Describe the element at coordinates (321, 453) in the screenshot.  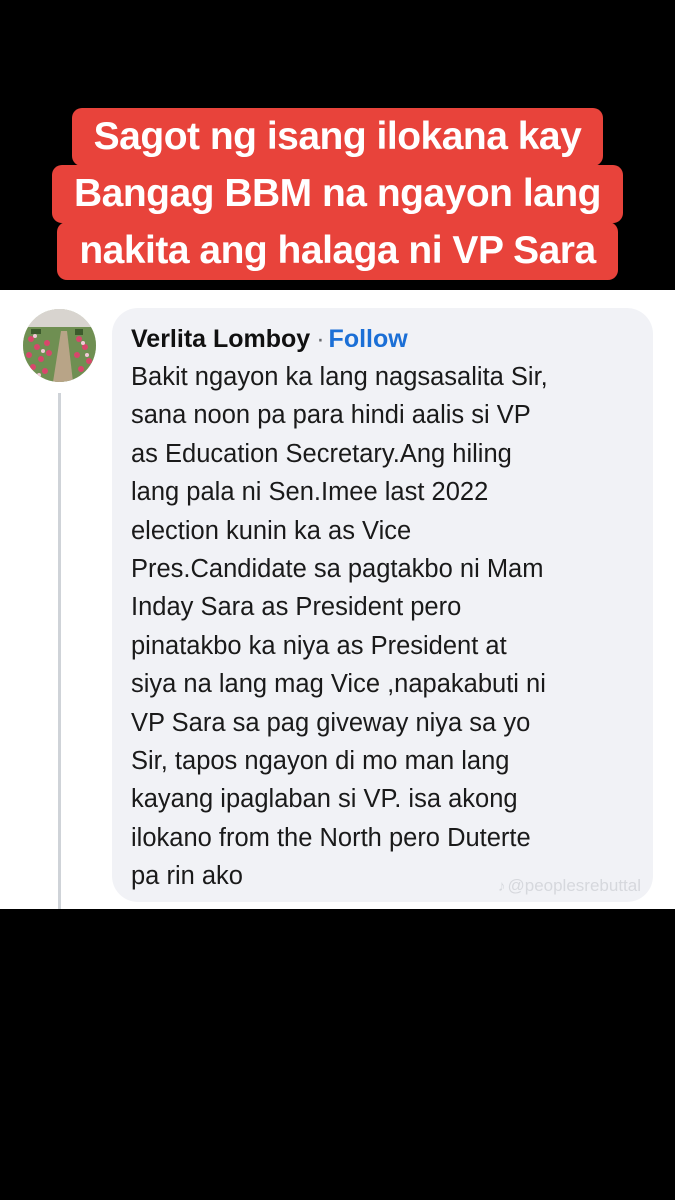
I see `comment-line: as Education Secretary.Ang hiling` at that location.